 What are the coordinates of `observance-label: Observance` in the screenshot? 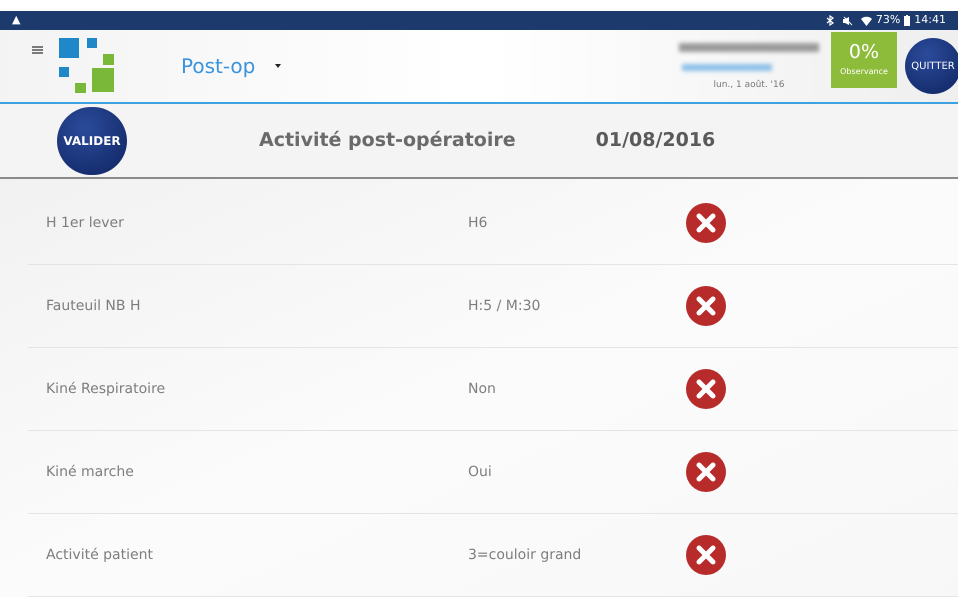 It's located at (864, 72).